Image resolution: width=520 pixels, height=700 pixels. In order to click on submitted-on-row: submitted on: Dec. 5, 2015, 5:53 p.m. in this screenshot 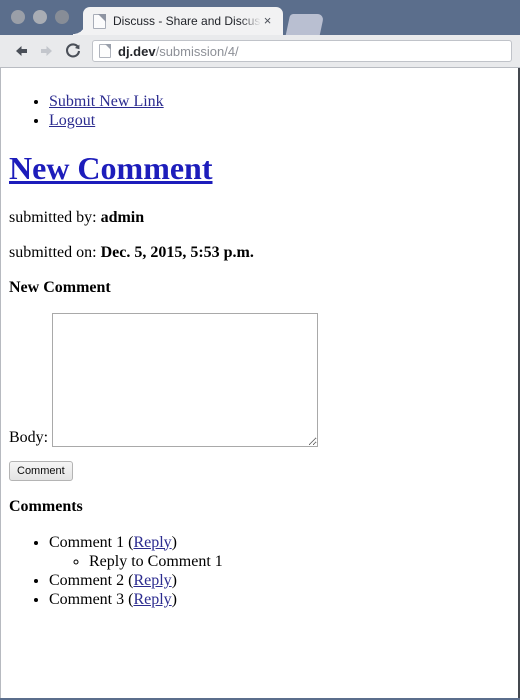, I will do `click(259, 252)`.